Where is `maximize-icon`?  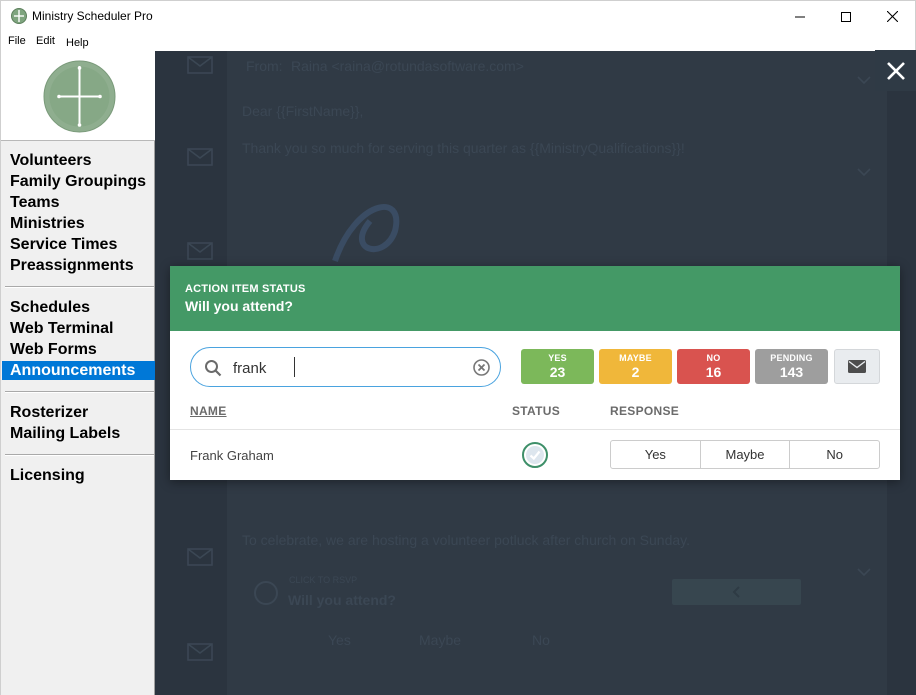 maximize-icon is located at coordinates (846, 16).